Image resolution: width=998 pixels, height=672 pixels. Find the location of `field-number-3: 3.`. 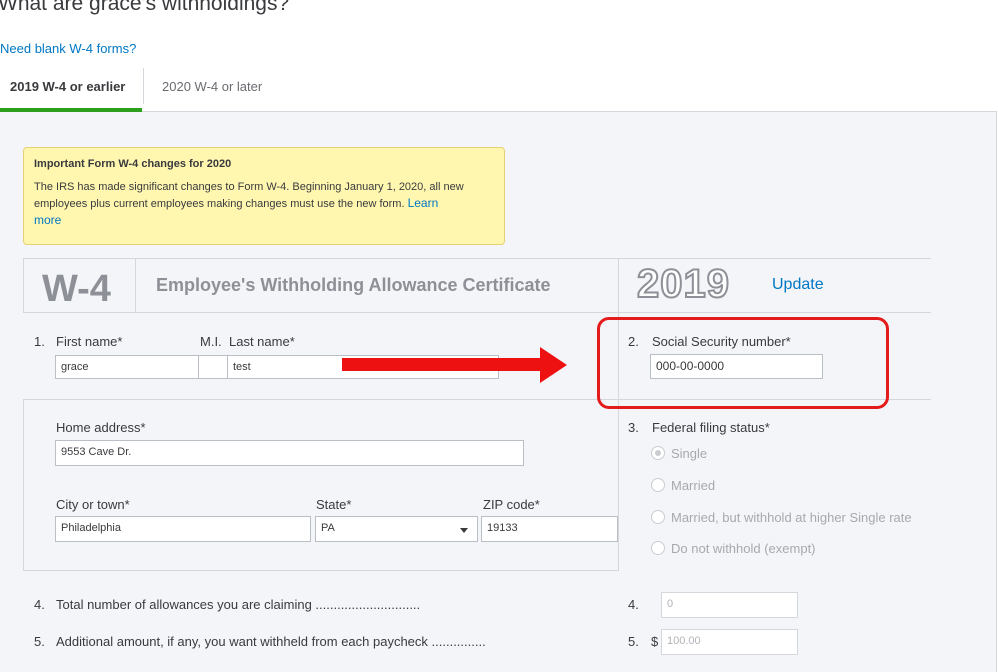

field-number-3: 3. is located at coordinates (633, 427).